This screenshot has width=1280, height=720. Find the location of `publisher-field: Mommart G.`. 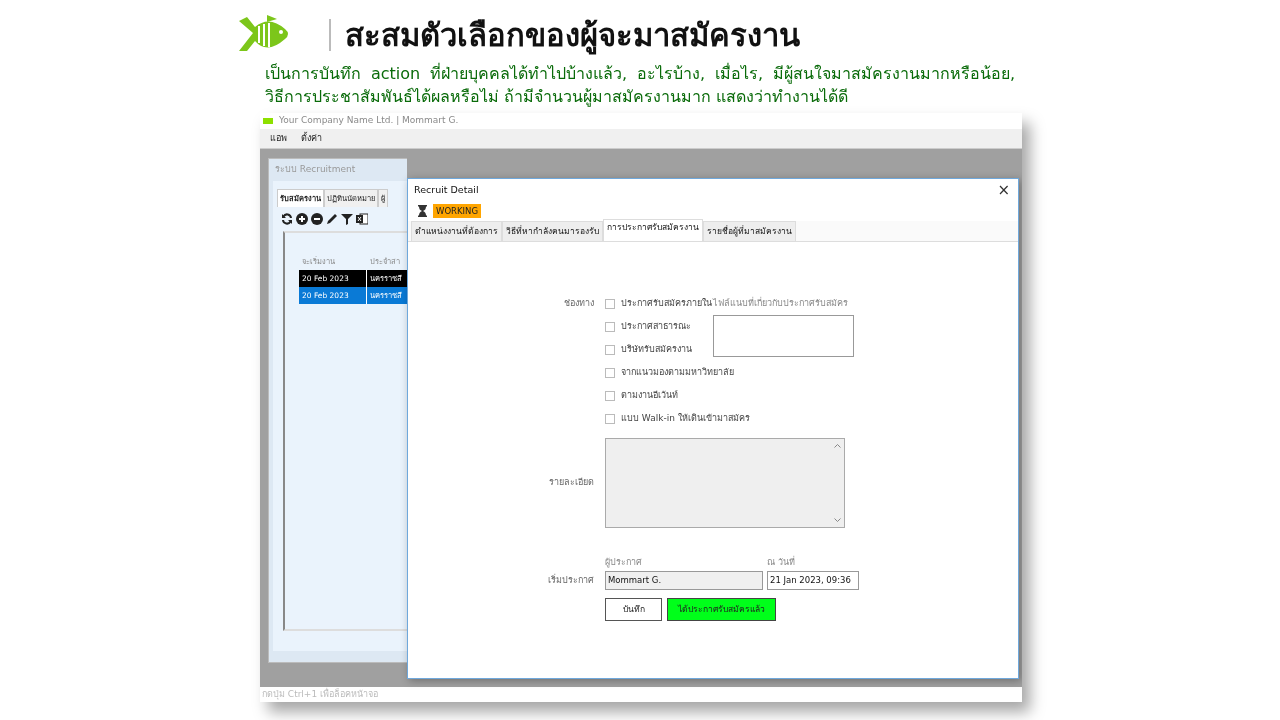

publisher-field: Mommart G. is located at coordinates (684, 581).